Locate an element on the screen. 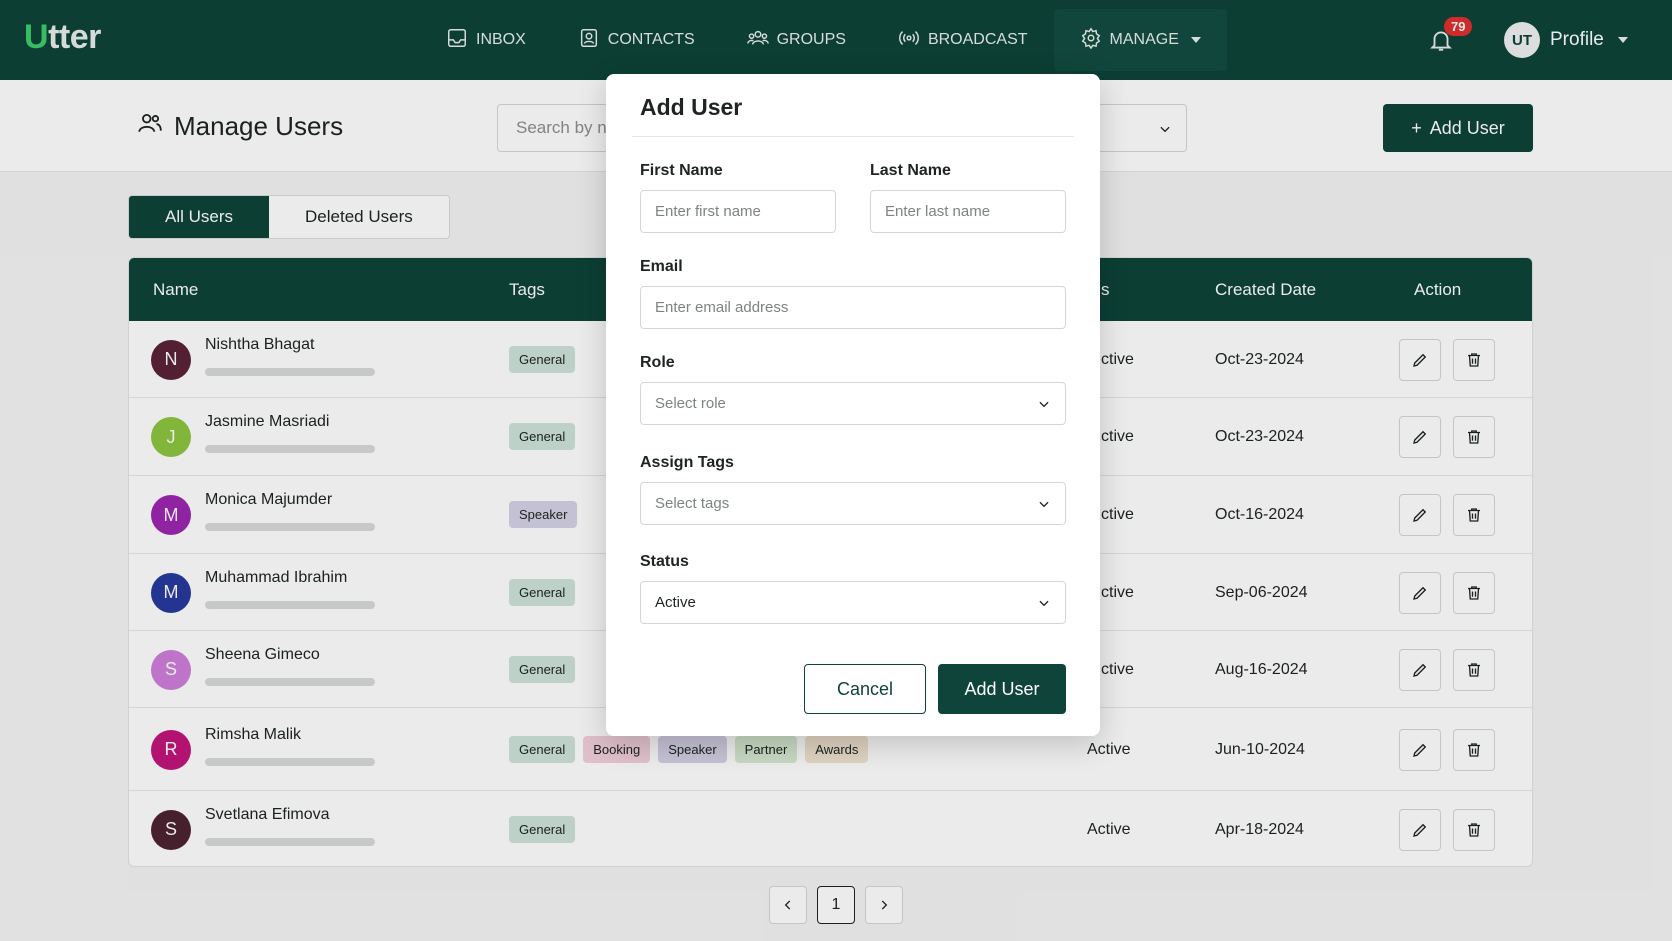 Image resolution: width=1672 pixels, height=941 pixels. submit-add-user-button: Add User is located at coordinates (1002, 689).